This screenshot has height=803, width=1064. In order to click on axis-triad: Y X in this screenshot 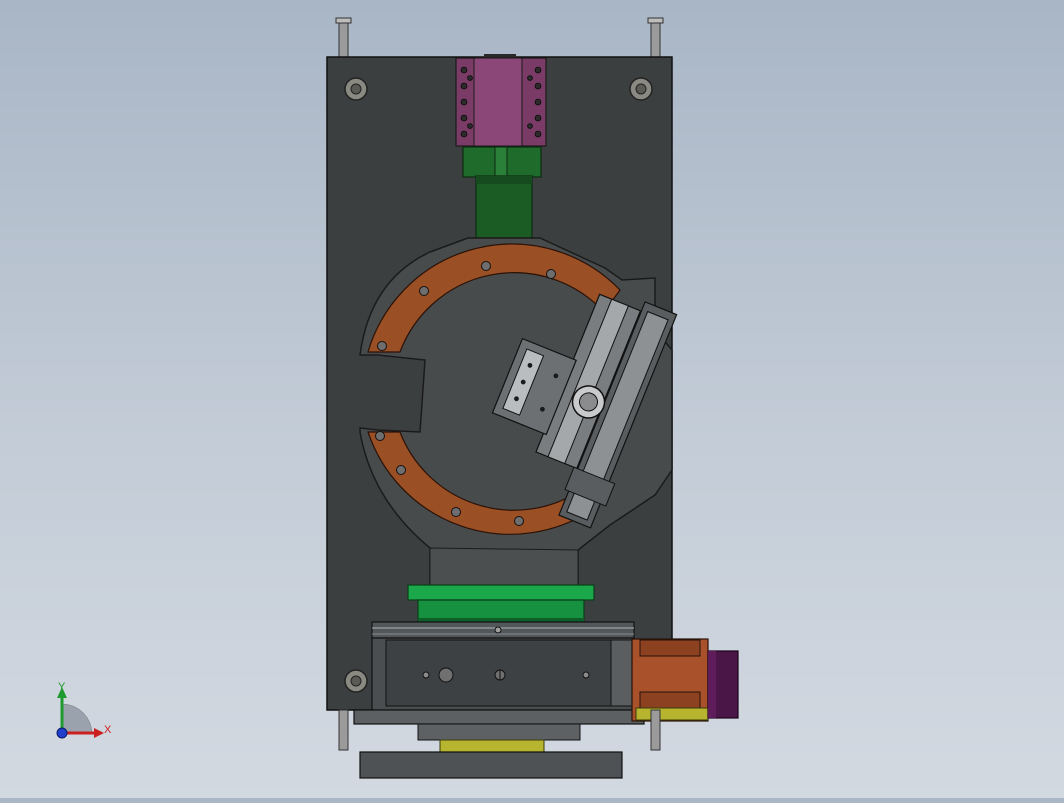, I will do `click(84, 710)`.